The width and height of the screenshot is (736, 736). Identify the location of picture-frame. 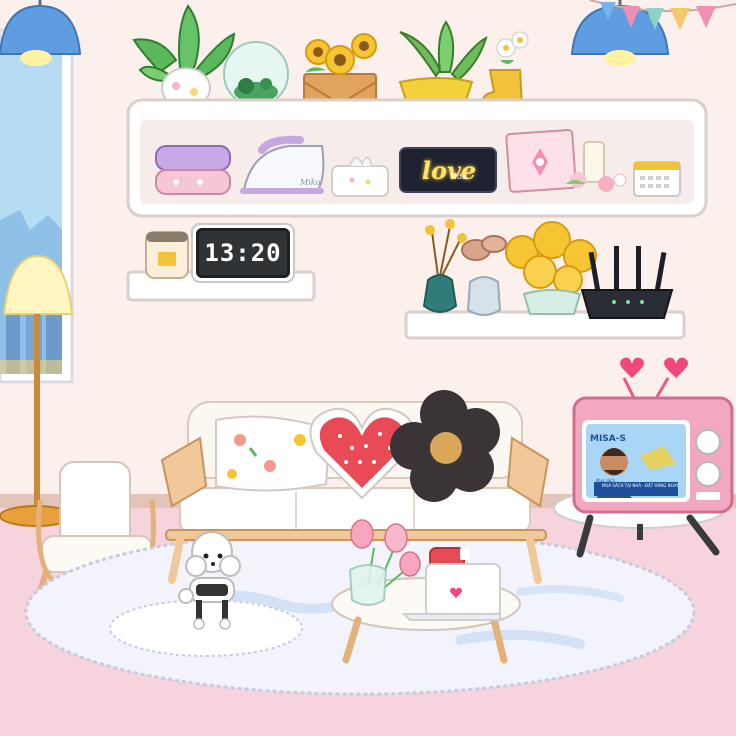
(541, 160).